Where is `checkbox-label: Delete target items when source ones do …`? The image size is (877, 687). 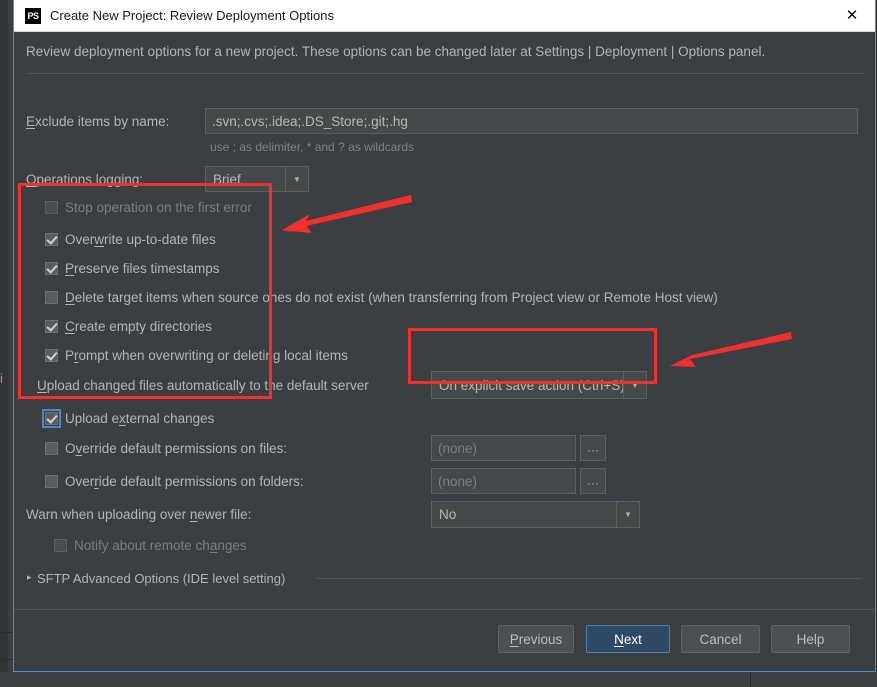
checkbox-label: Delete target items when source ones do … is located at coordinates (391, 297).